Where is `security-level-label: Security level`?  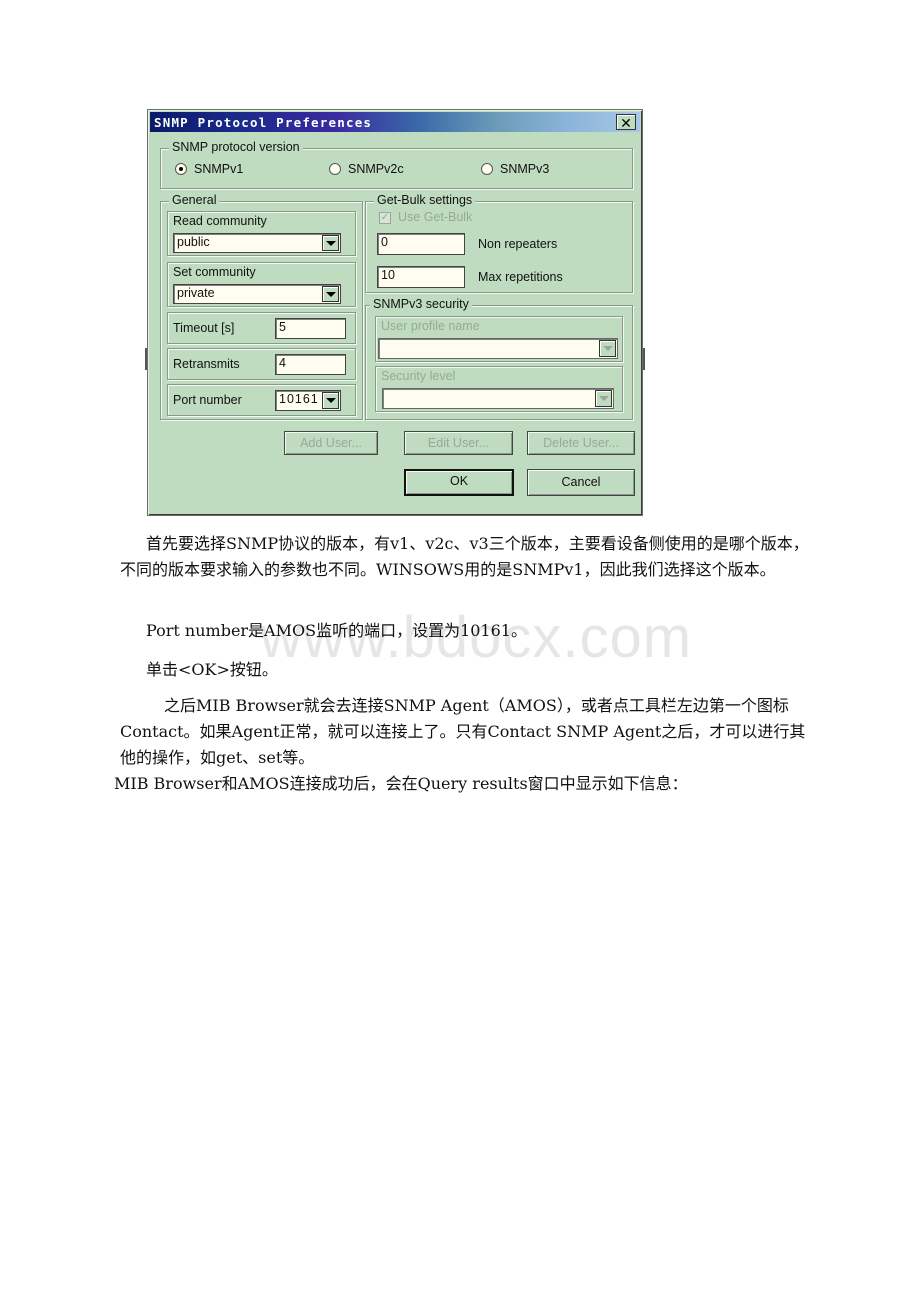
security-level-label: Security level is located at coordinates (418, 376).